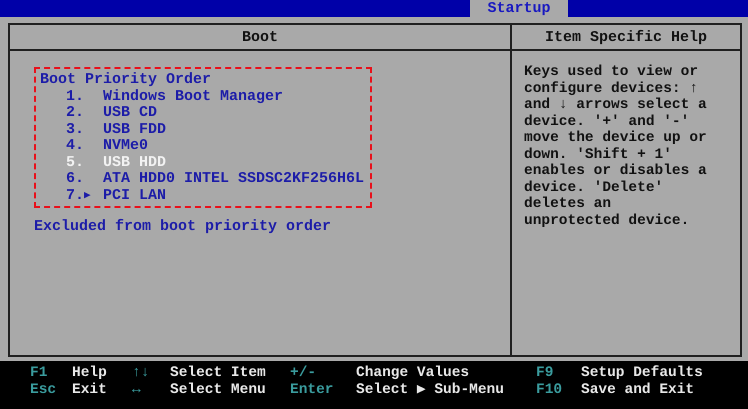 The image size is (748, 409). What do you see at coordinates (137, 390) in the screenshot?
I see `key-label: ↔` at bounding box center [137, 390].